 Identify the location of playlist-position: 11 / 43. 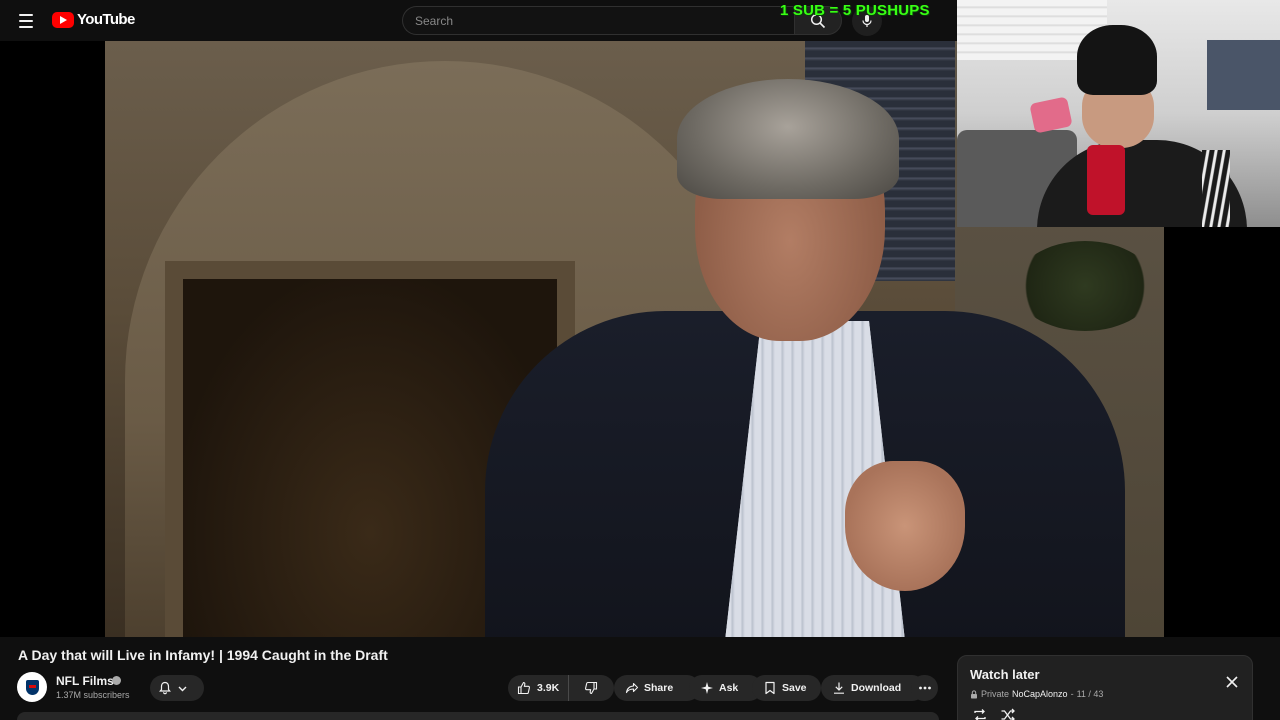
(1090, 694).